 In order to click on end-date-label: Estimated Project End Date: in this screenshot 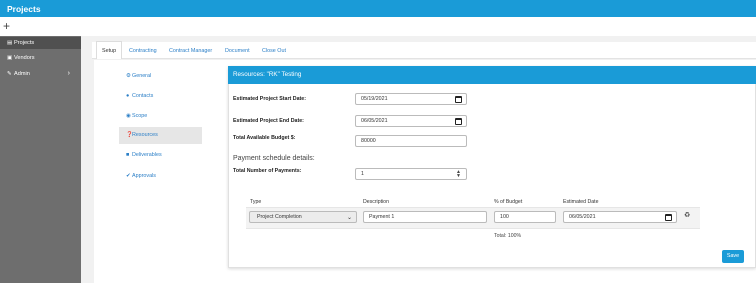, I will do `click(268, 121)`.